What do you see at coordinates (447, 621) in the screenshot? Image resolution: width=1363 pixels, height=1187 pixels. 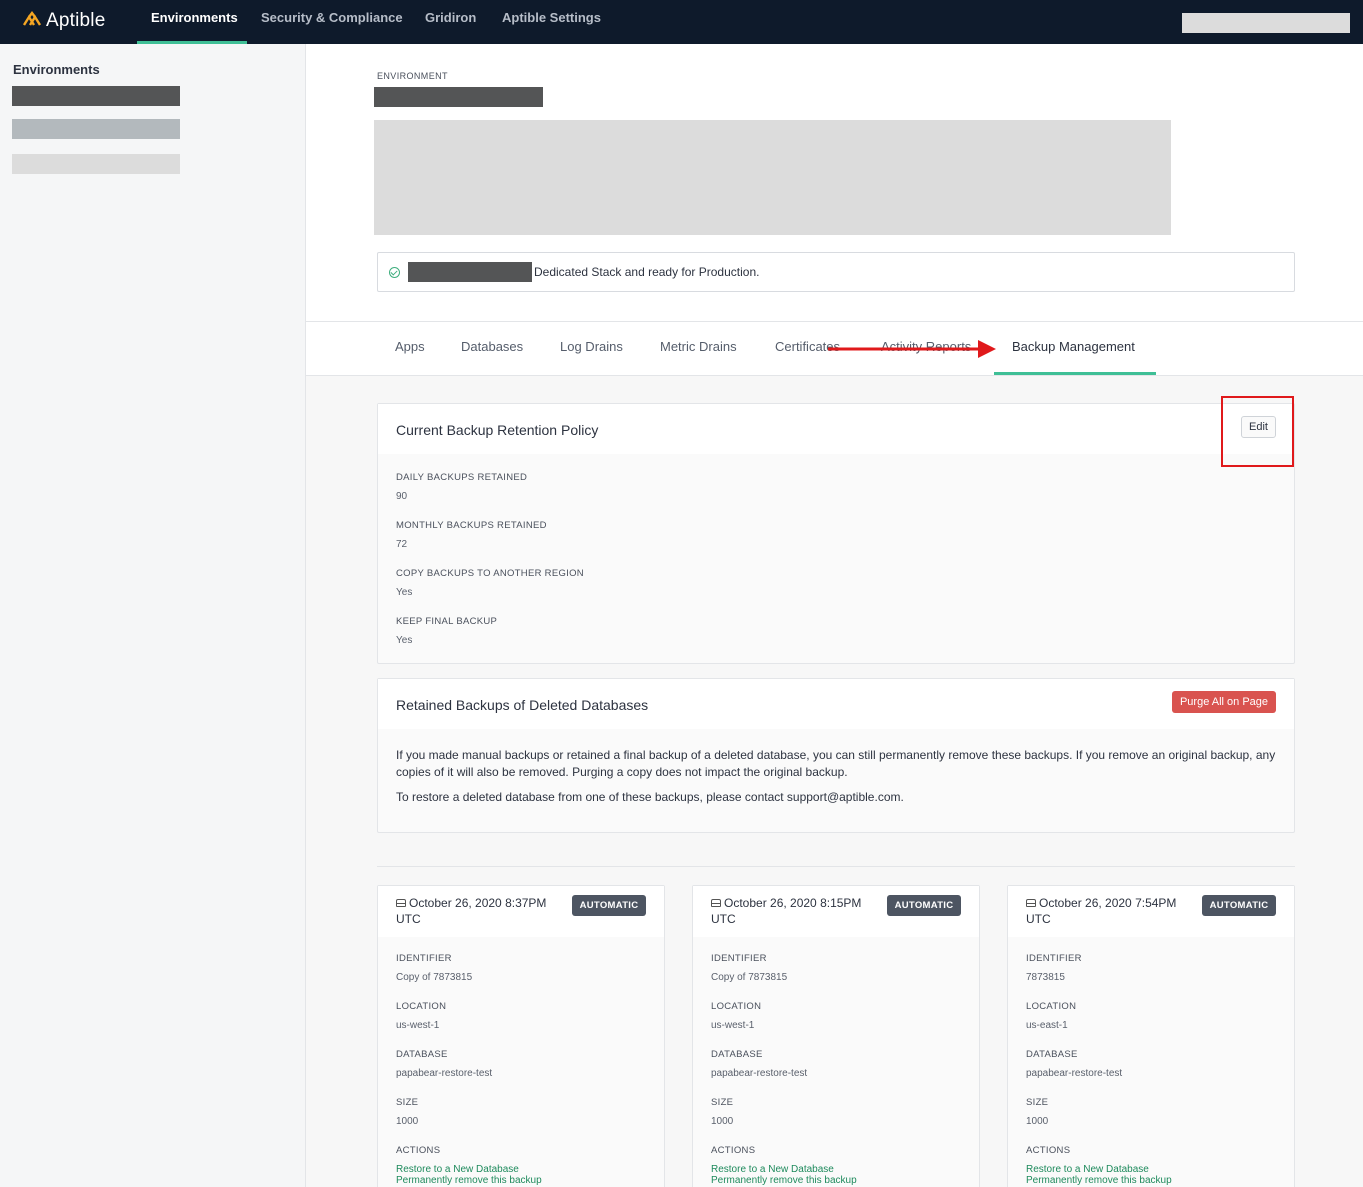 I see `keep-final-backup-label: KEEP FINAL BACKUP` at bounding box center [447, 621].